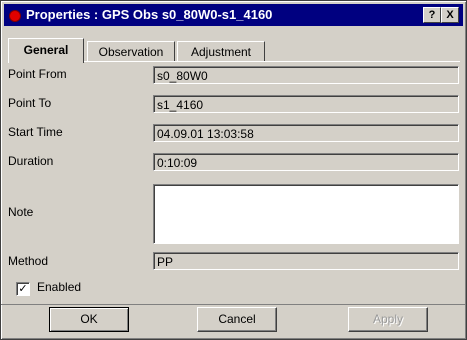  I want to click on method-label: Method, so click(28, 261).